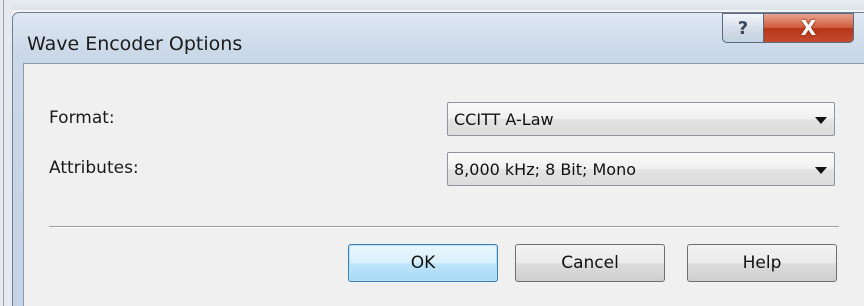 This screenshot has width=864, height=306. I want to click on title-bar-buttons: ? X, so click(788, 29).